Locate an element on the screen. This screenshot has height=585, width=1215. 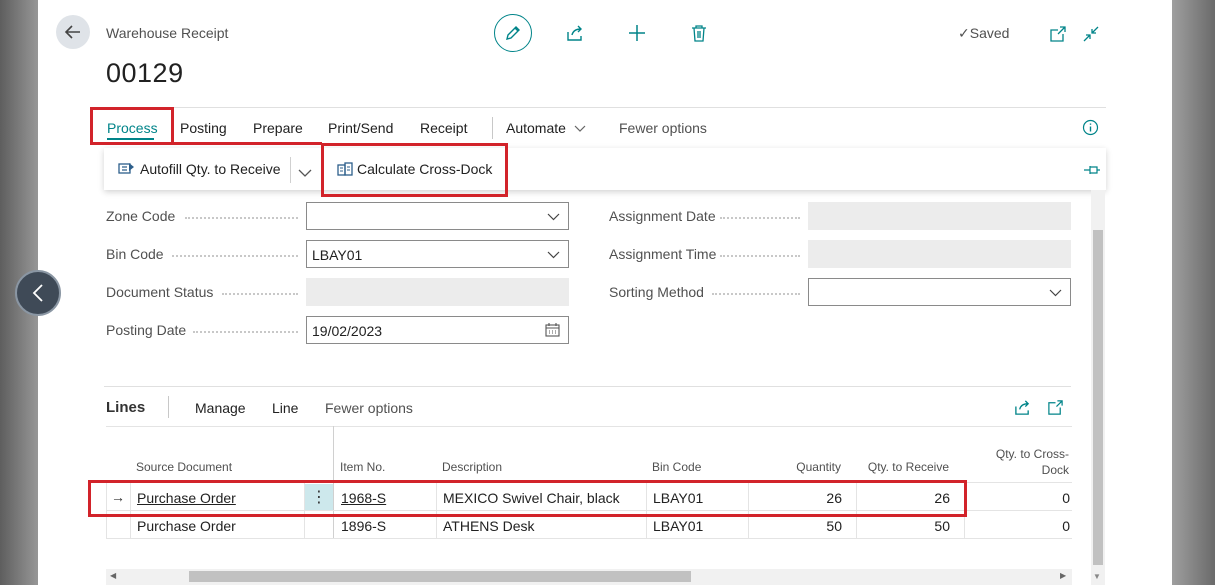
sorting-method-field is located at coordinates (939, 292).